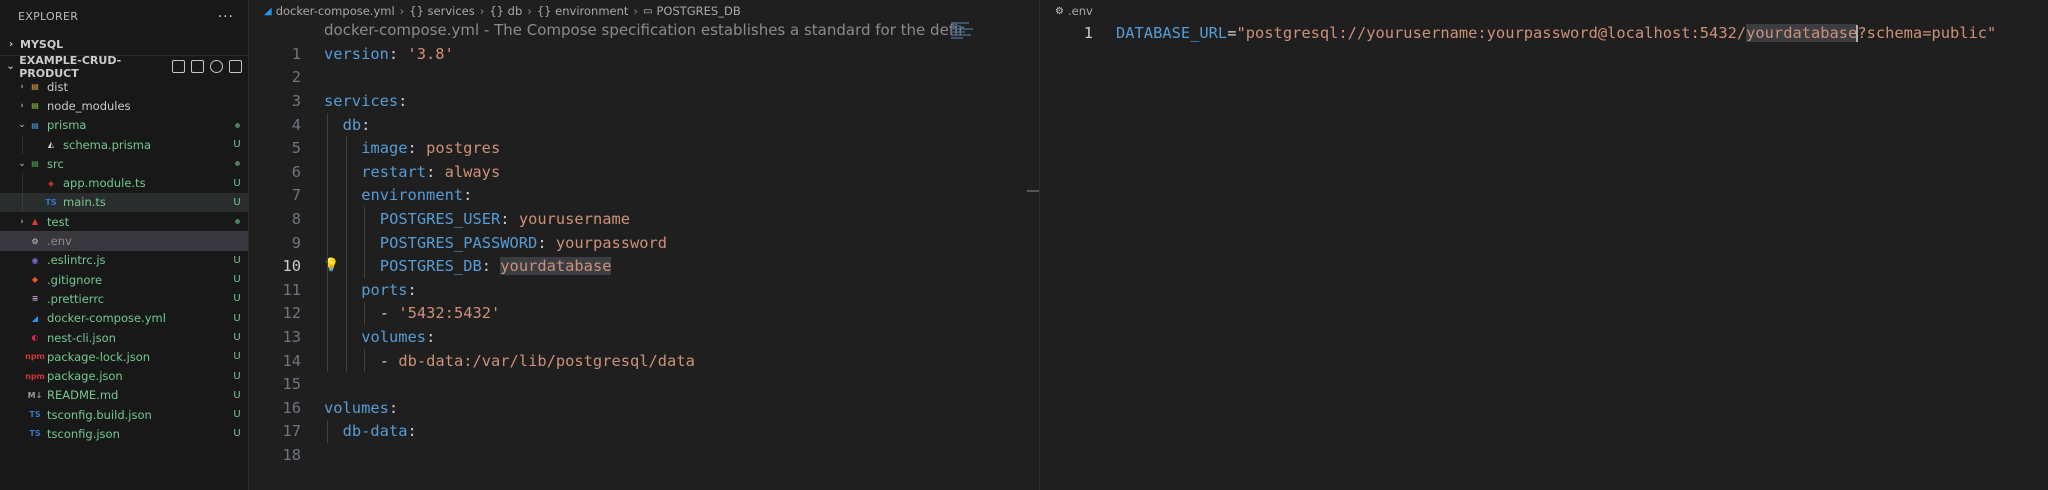 Image resolution: width=2048 pixels, height=490 pixels. What do you see at coordinates (644, 54) in the screenshot?
I see `code-line: 1 version: '3.8'` at bounding box center [644, 54].